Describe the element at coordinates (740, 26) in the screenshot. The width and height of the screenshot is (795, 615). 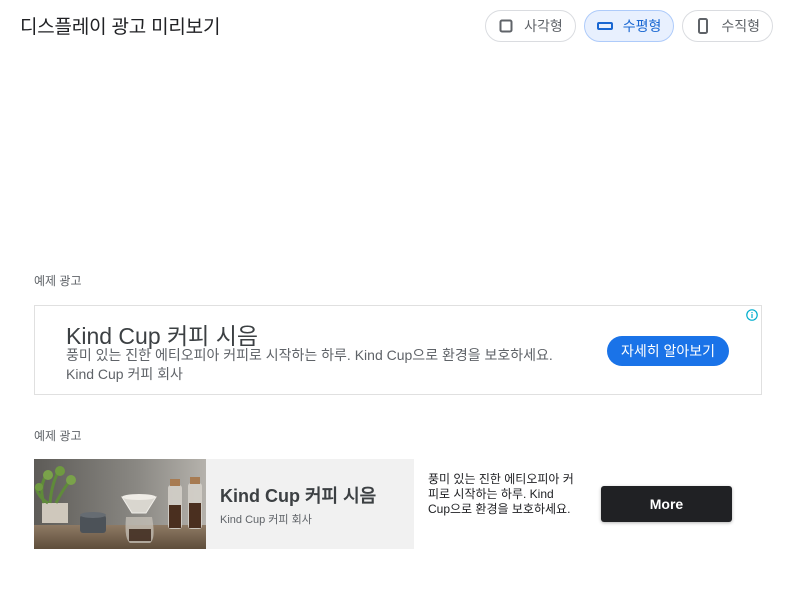
I see `toggle-vertical-label: 수직형` at that location.